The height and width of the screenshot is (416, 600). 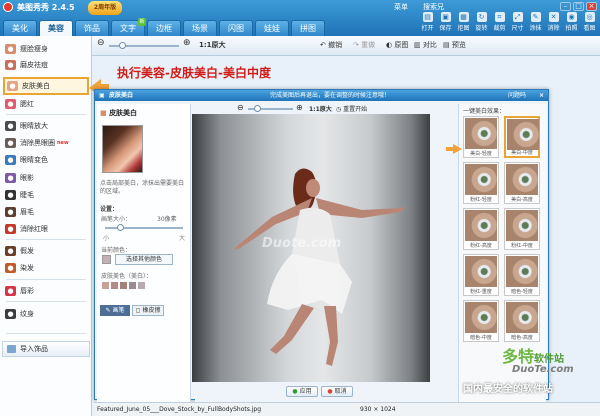 I want to click on zoom-slider, so click(x=144, y=45).